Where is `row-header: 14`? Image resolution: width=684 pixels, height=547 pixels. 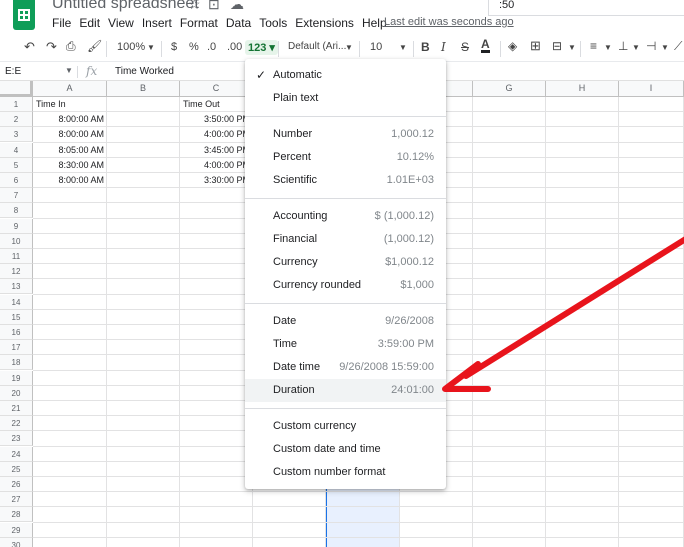 row-header: 14 is located at coordinates (16, 302).